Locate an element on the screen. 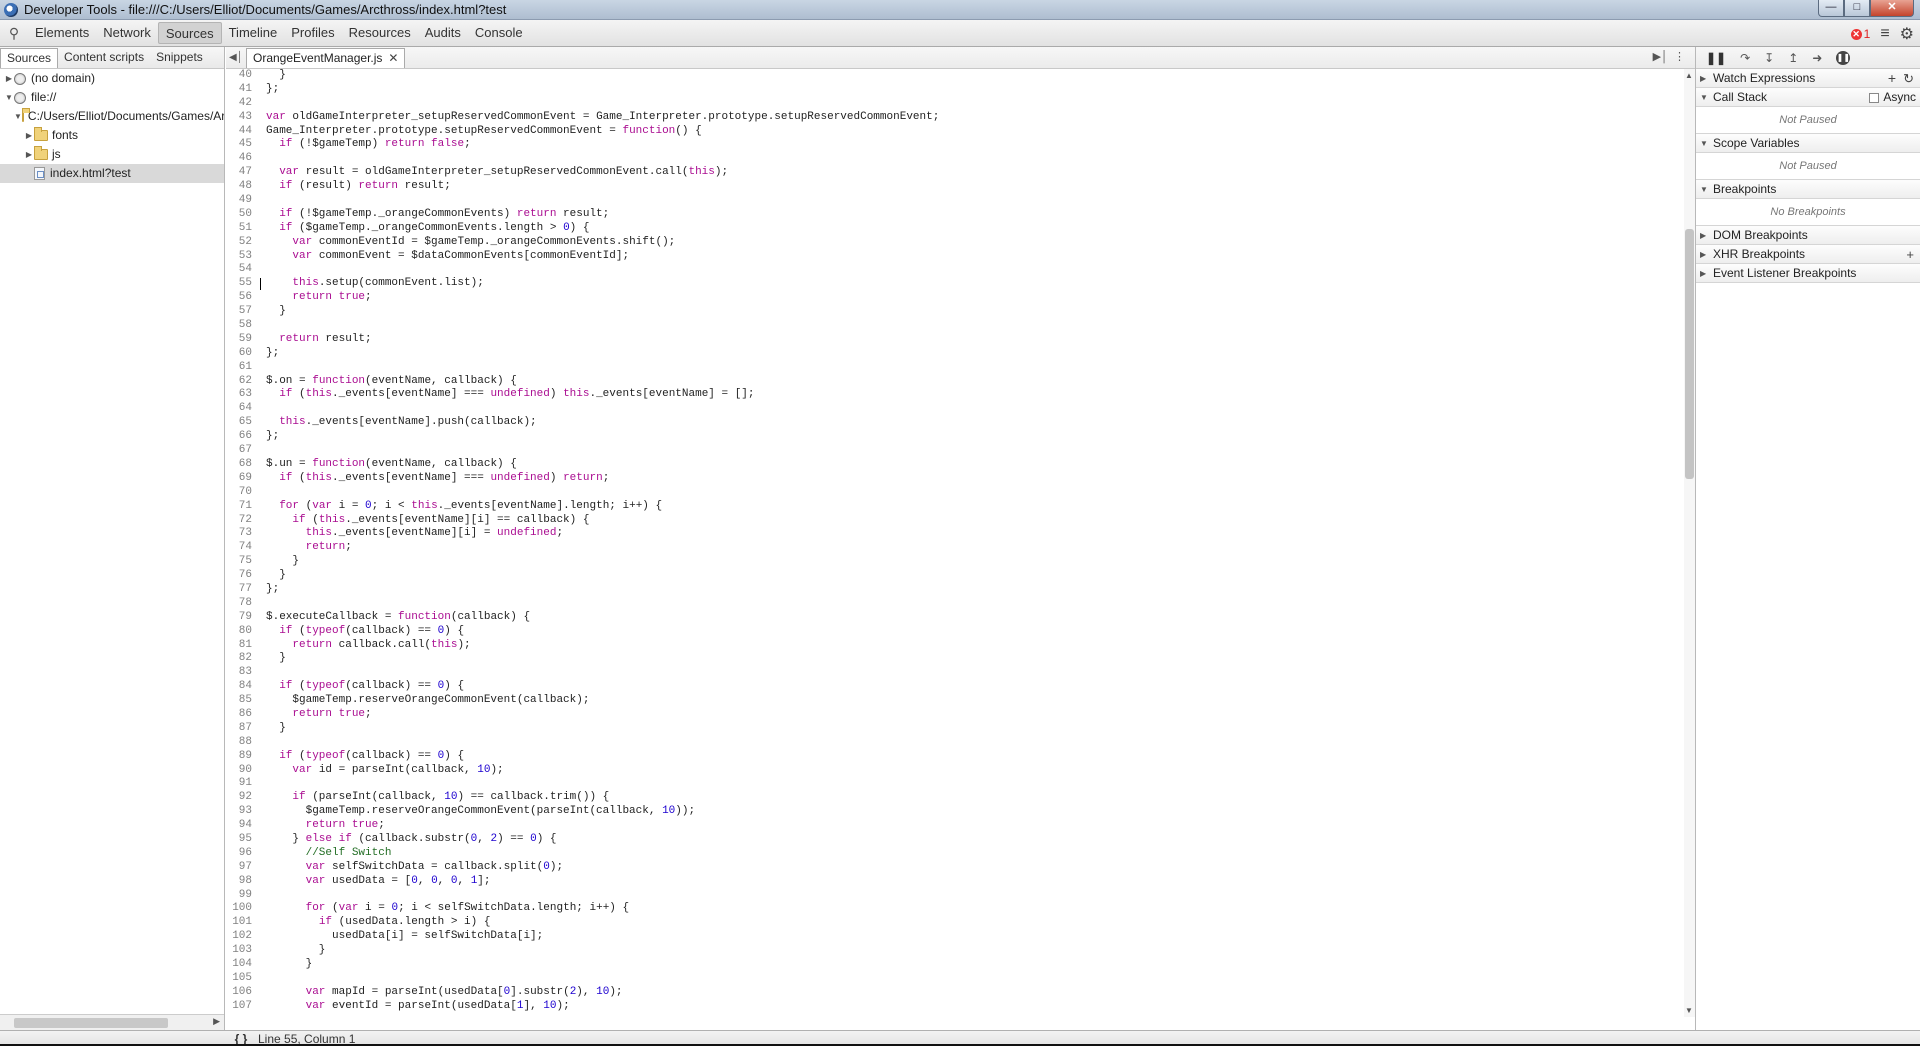  code-line: 102 usedData[i] = selfSwitchData[i]; is located at coordinates (955, 937).